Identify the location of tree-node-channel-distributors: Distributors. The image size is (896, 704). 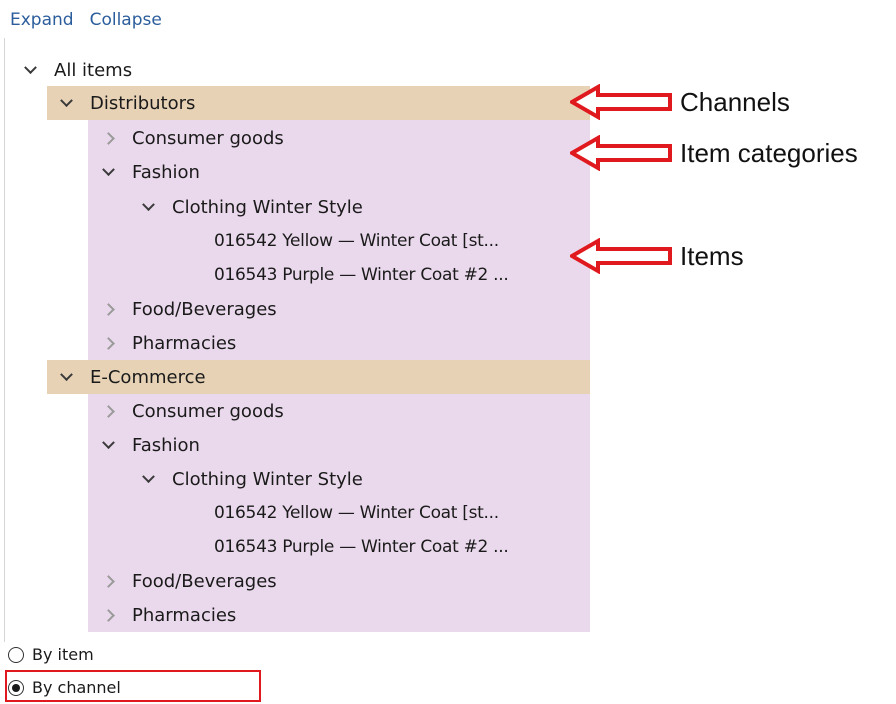
(125, 103).